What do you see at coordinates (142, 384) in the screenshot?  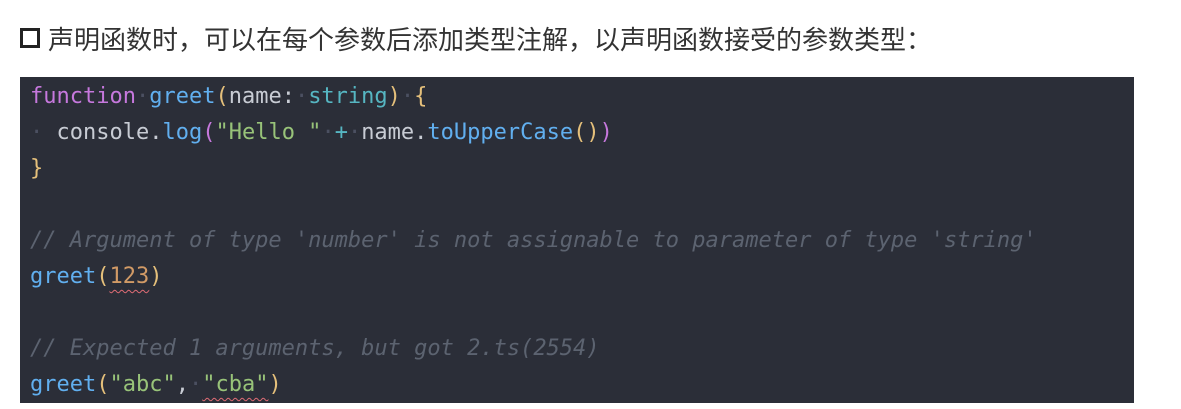 I see `string-argument-1: "abc"` at bounding box center [142, 384].